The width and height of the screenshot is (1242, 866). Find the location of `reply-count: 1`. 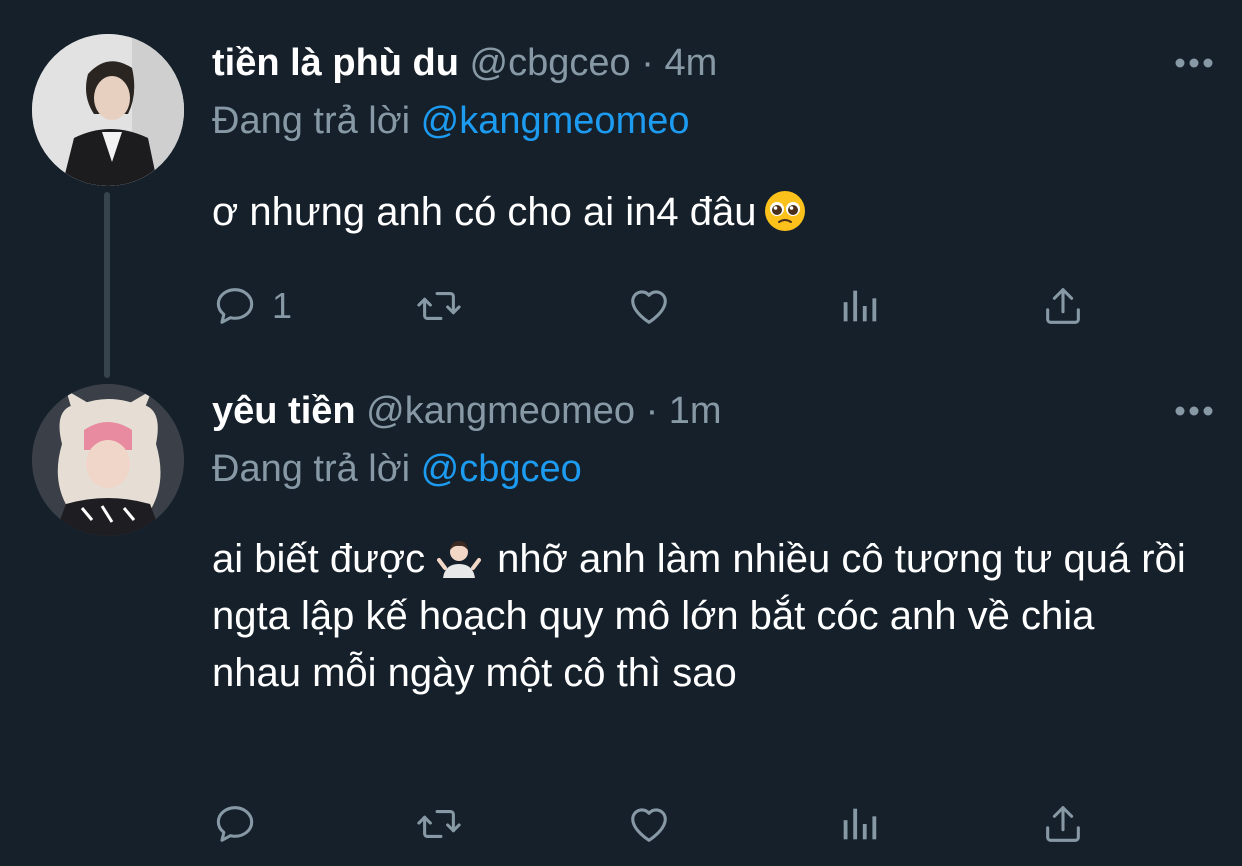

reply-count: 1 is located at coordinates (282, 305).